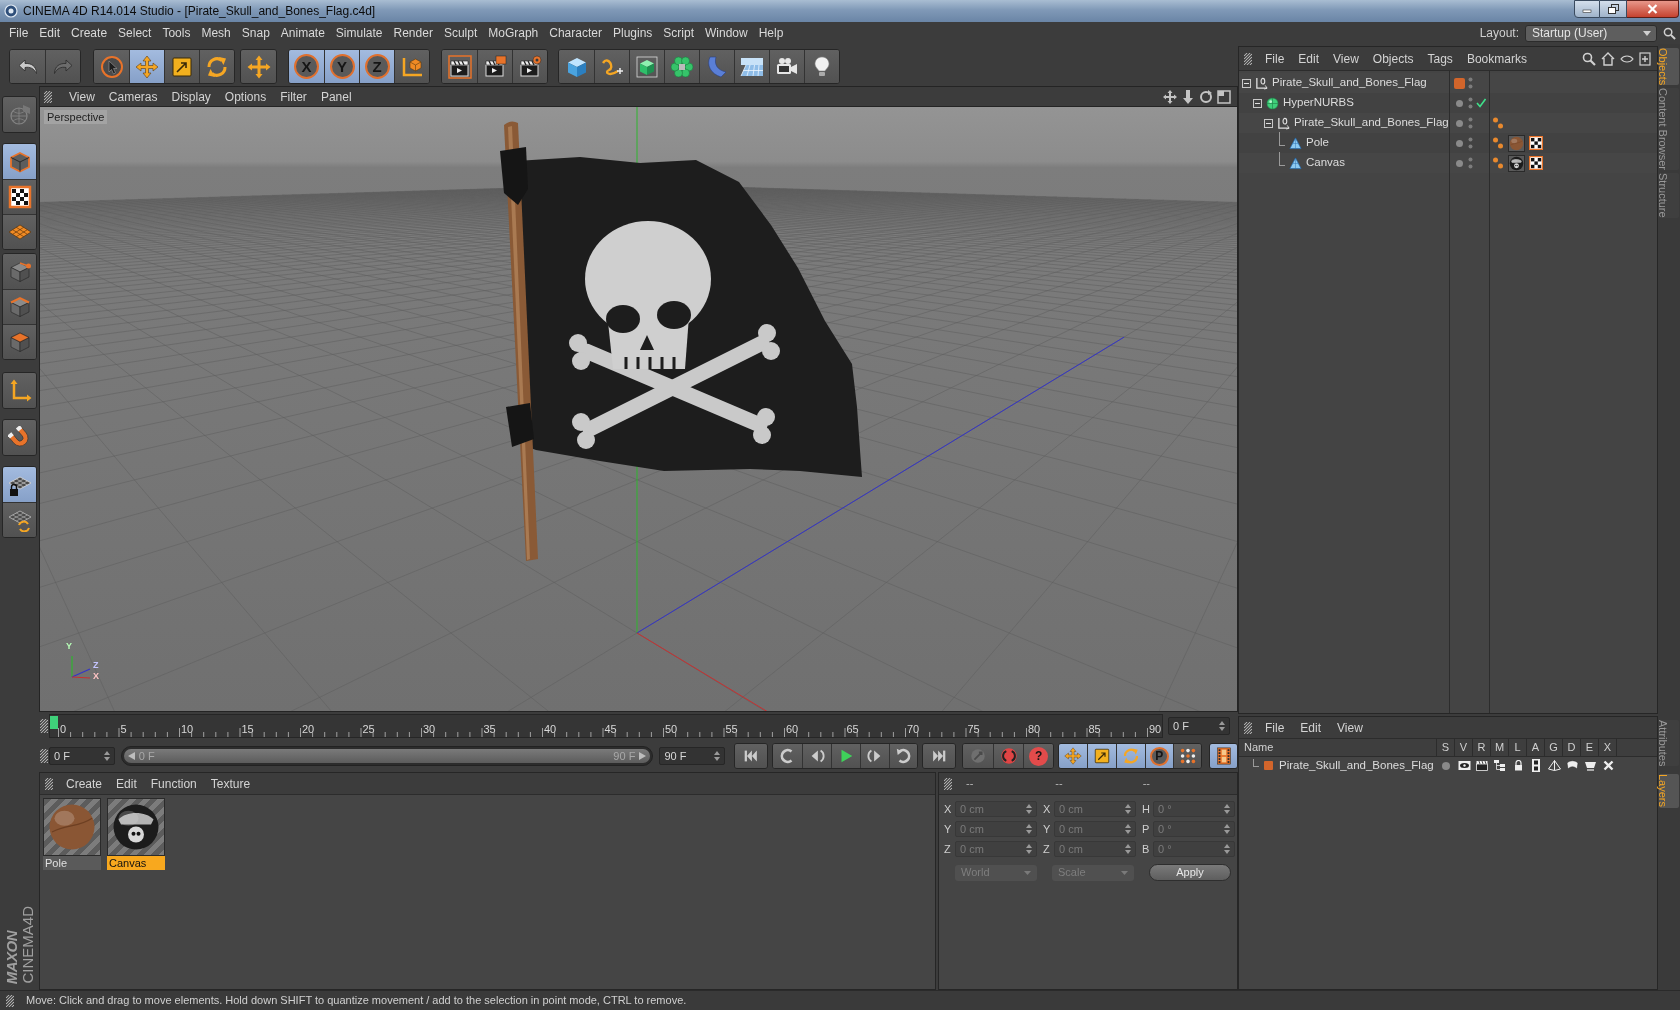 The image size is (1680, 1010). I want to click on menu-item: Select, so click(135, 33).